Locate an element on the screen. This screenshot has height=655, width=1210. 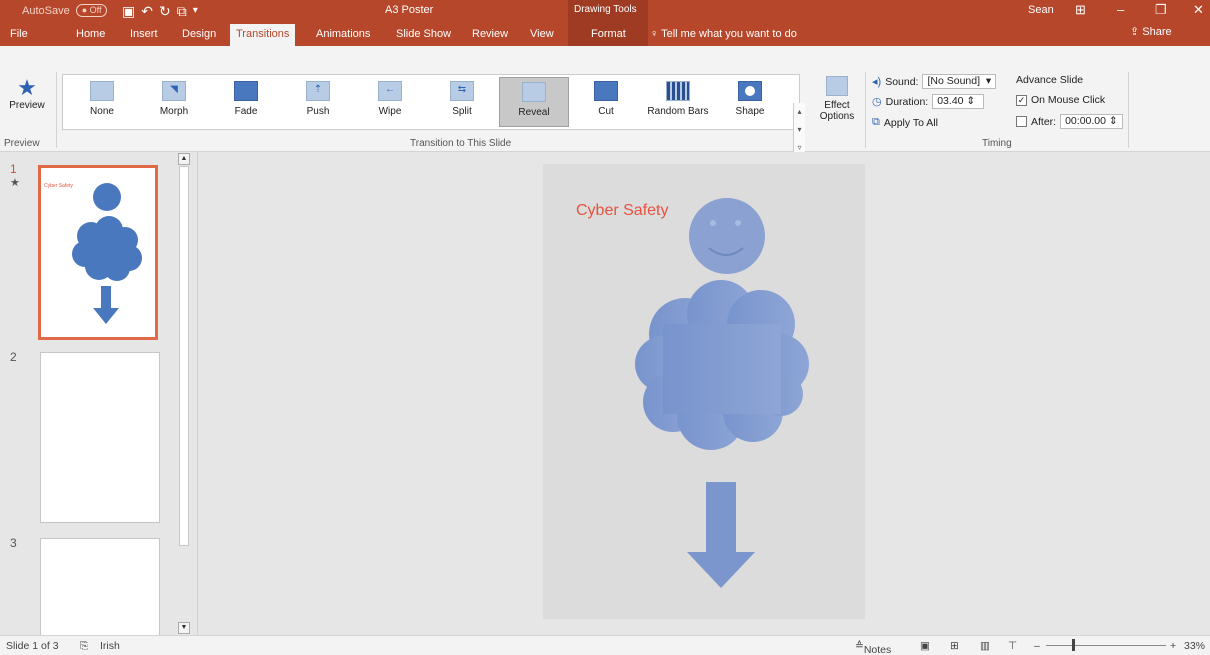
normal-view-icon: ▣ is located at coordinates (925, 646).